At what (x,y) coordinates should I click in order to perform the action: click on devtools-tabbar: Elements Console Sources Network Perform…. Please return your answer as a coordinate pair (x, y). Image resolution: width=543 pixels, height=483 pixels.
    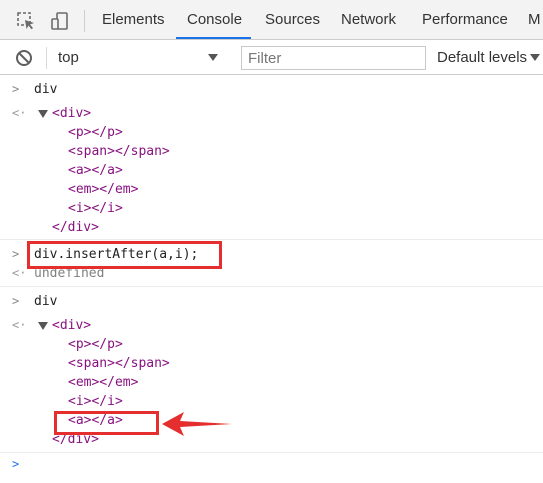
    Looking at the image, I should click on (271, 20).